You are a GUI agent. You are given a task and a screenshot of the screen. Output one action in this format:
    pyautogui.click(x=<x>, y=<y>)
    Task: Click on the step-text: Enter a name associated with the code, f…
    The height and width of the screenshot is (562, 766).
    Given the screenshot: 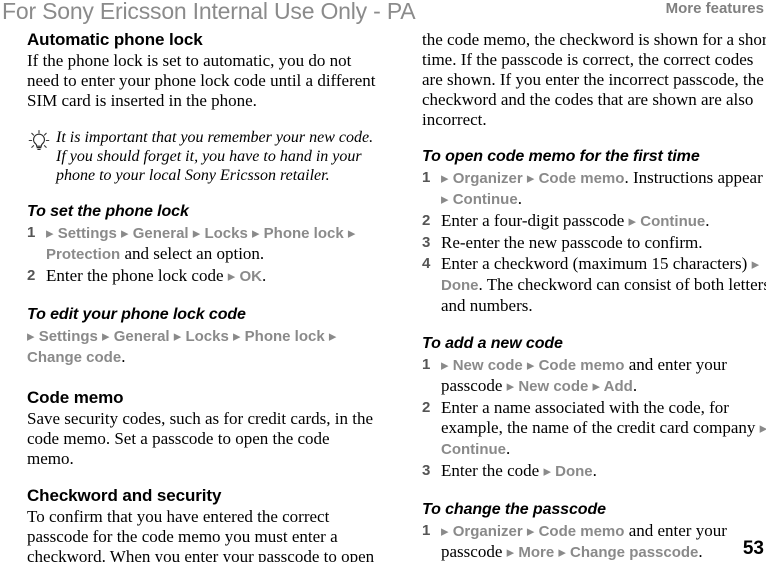 What is the action you would take?
    pyautogui.click(x=603, y=428)
    